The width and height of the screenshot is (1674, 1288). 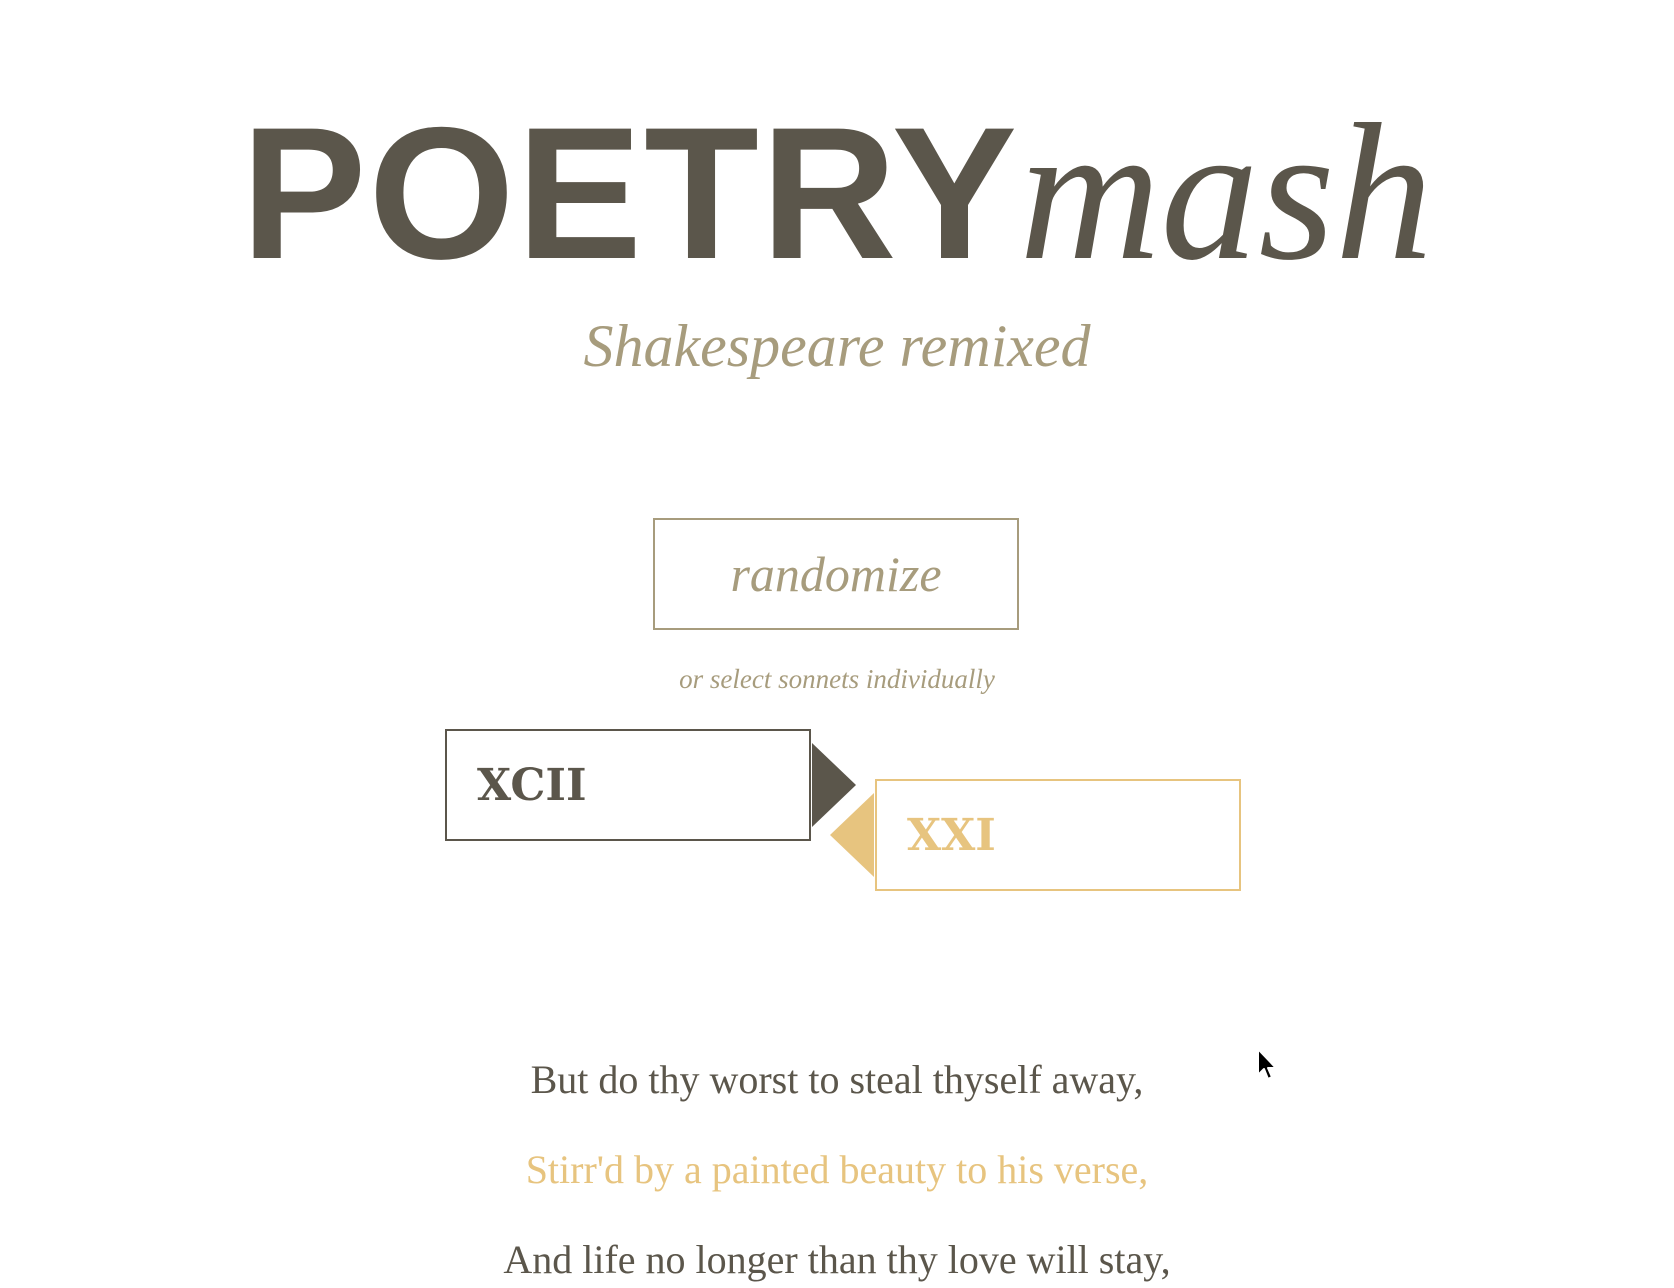 What do you see at coordinates (1058, 835) in the screenshot?
I see `sonnet-selector-right: XXI` at bounding box center [1058, 835].